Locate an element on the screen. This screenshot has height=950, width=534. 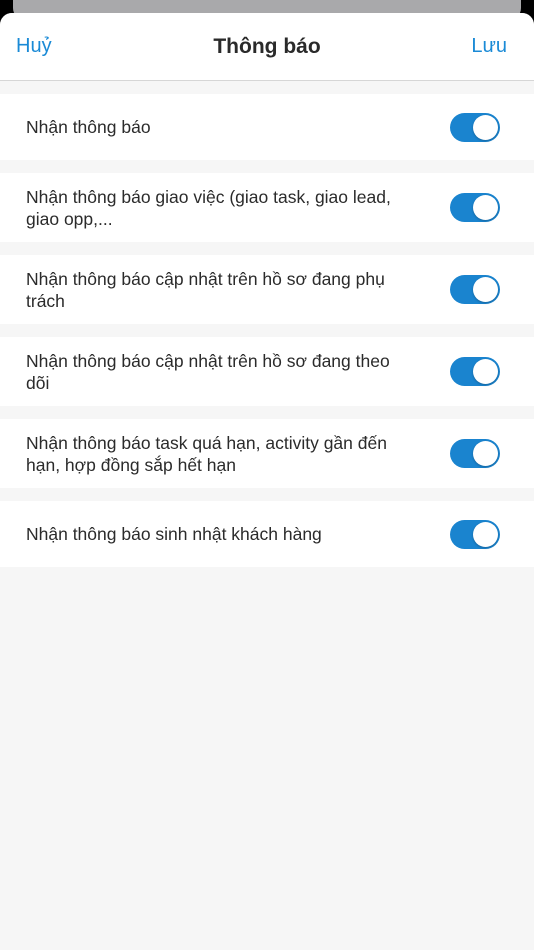
setting-row-birthdays: Nhận thông báo sinh nhật khách hàng is located at coordinates (267, 534).